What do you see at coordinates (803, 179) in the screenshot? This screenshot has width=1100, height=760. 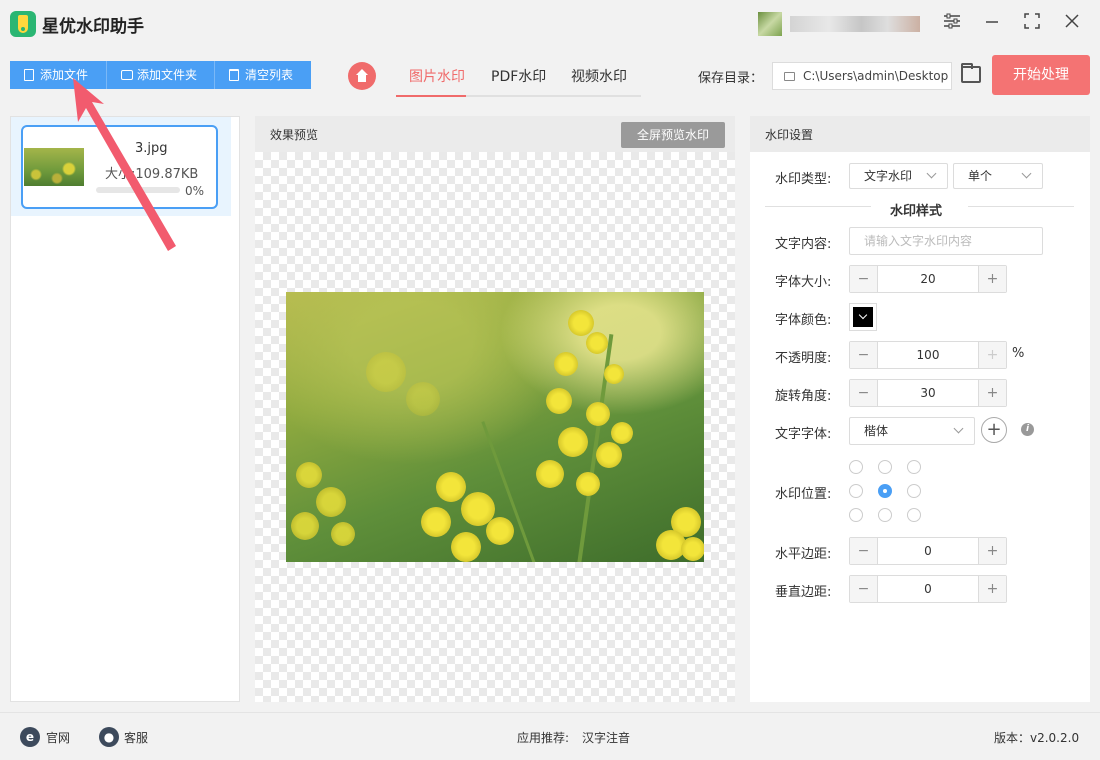 I see `watermark-type-label: 水印类型:` at bounding box center [803, 179].